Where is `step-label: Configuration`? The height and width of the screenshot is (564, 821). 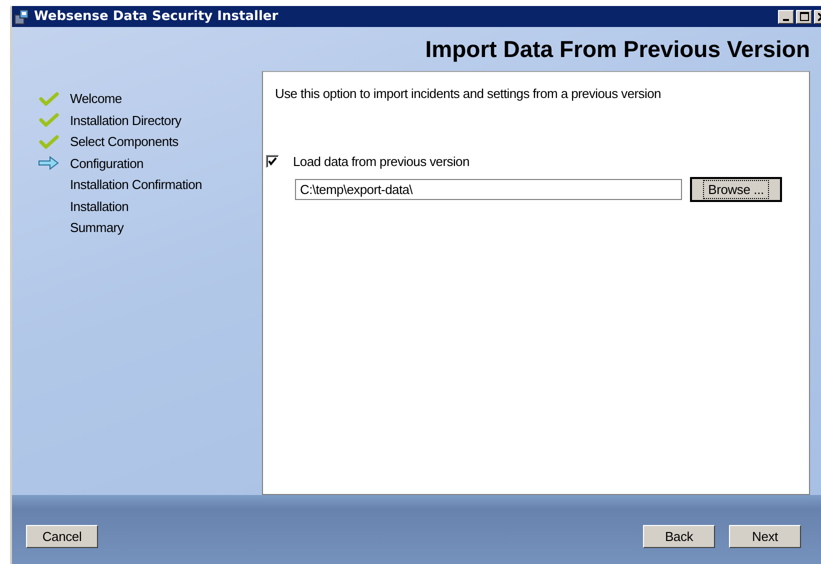 step-label: Configuration is located at coordinates (107, 163).